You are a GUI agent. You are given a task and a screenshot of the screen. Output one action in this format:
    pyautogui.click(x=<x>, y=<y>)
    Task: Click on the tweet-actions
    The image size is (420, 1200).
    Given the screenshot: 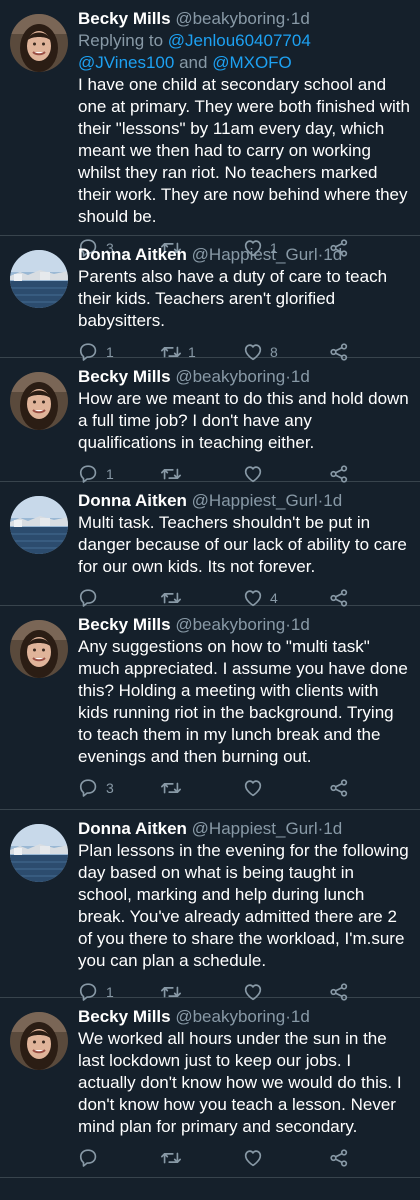 What is the action you would take?
    pyautogui.click(x=244, y=1158)
    